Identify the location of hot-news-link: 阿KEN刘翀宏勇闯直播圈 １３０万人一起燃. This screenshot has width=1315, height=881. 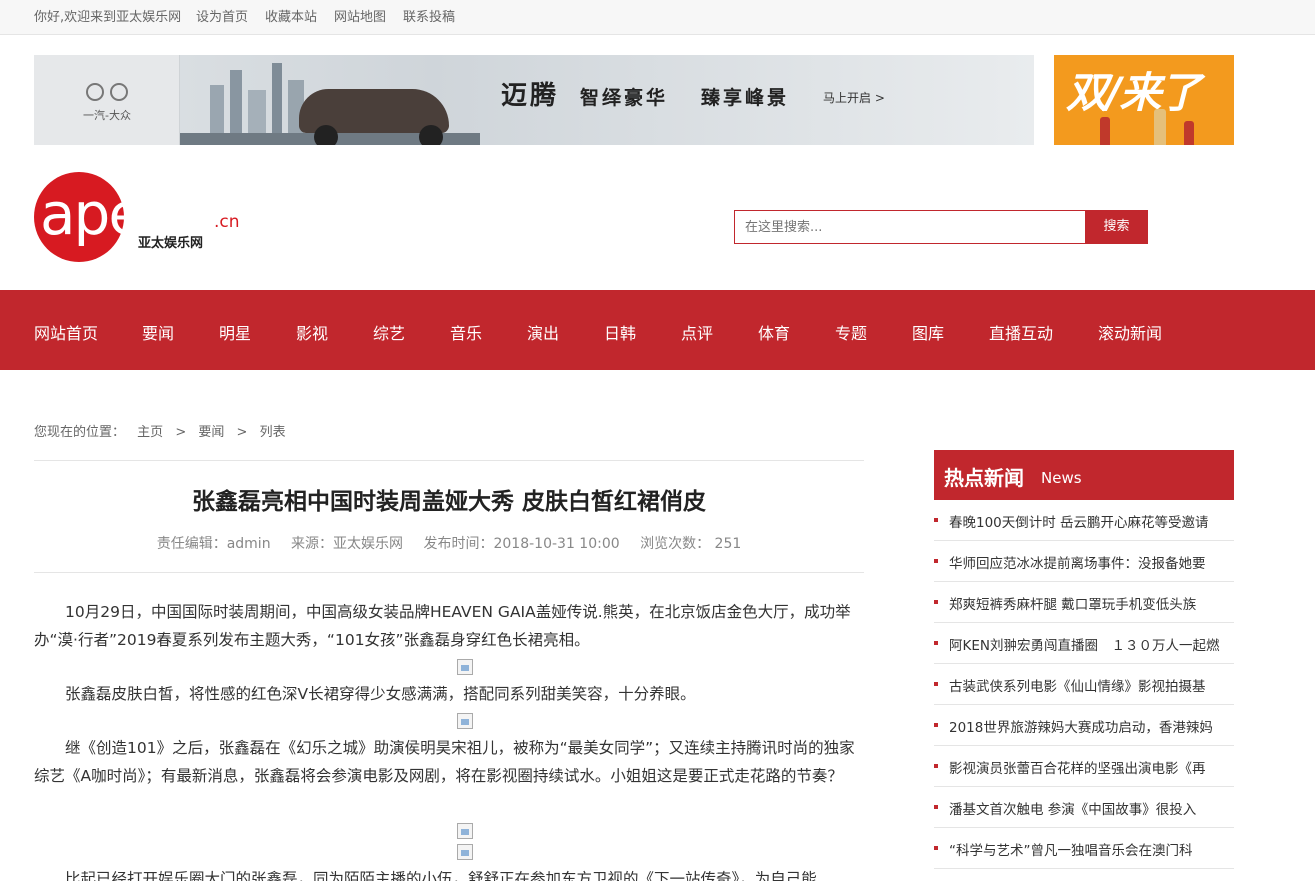
(1084, 644).